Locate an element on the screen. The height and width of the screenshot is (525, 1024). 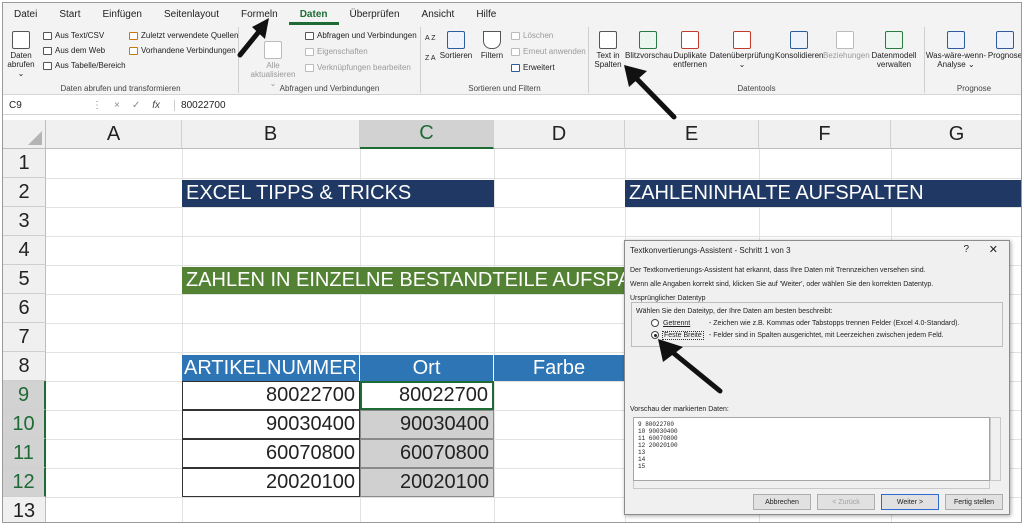
tab-daten: Daten is located at coordinates (313, 14).